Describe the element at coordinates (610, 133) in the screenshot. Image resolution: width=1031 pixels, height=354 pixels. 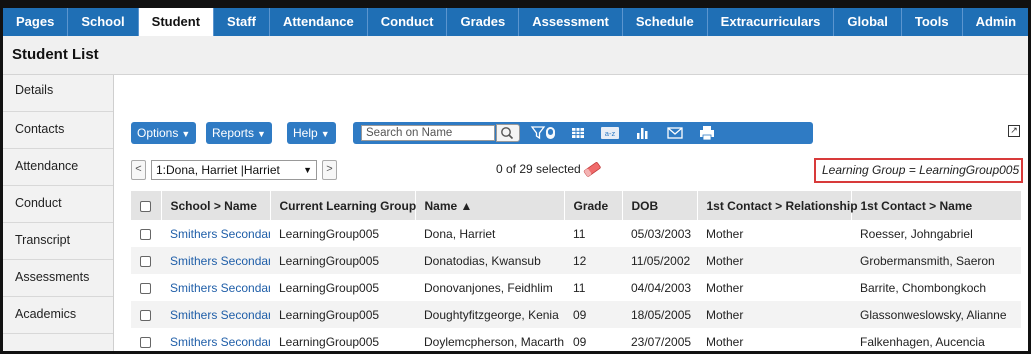
I see `sort-icon: a-z` at that location.